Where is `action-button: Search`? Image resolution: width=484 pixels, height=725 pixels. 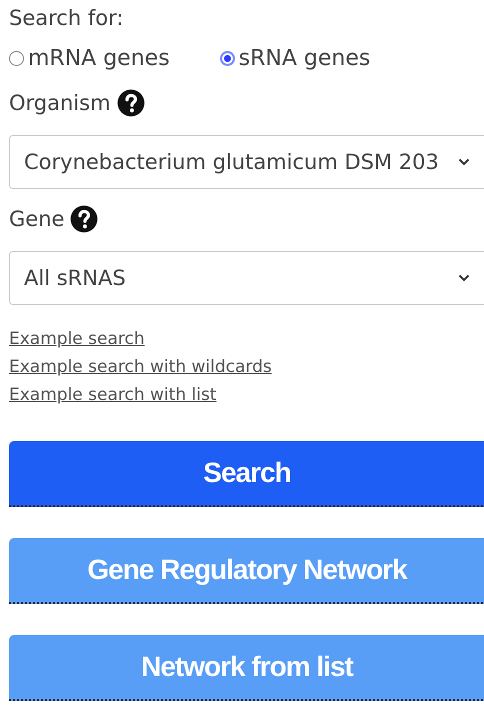
action-button: Search is located at coordinates (246, 474).